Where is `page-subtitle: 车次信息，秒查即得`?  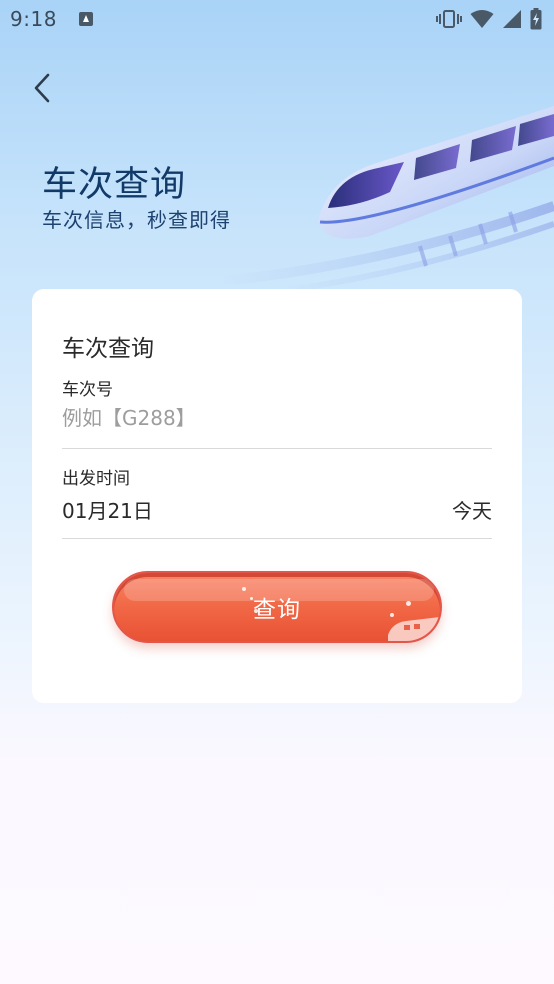
page-subtitle: 车次信息，秒查即得 is located at coordinates (136, 220).